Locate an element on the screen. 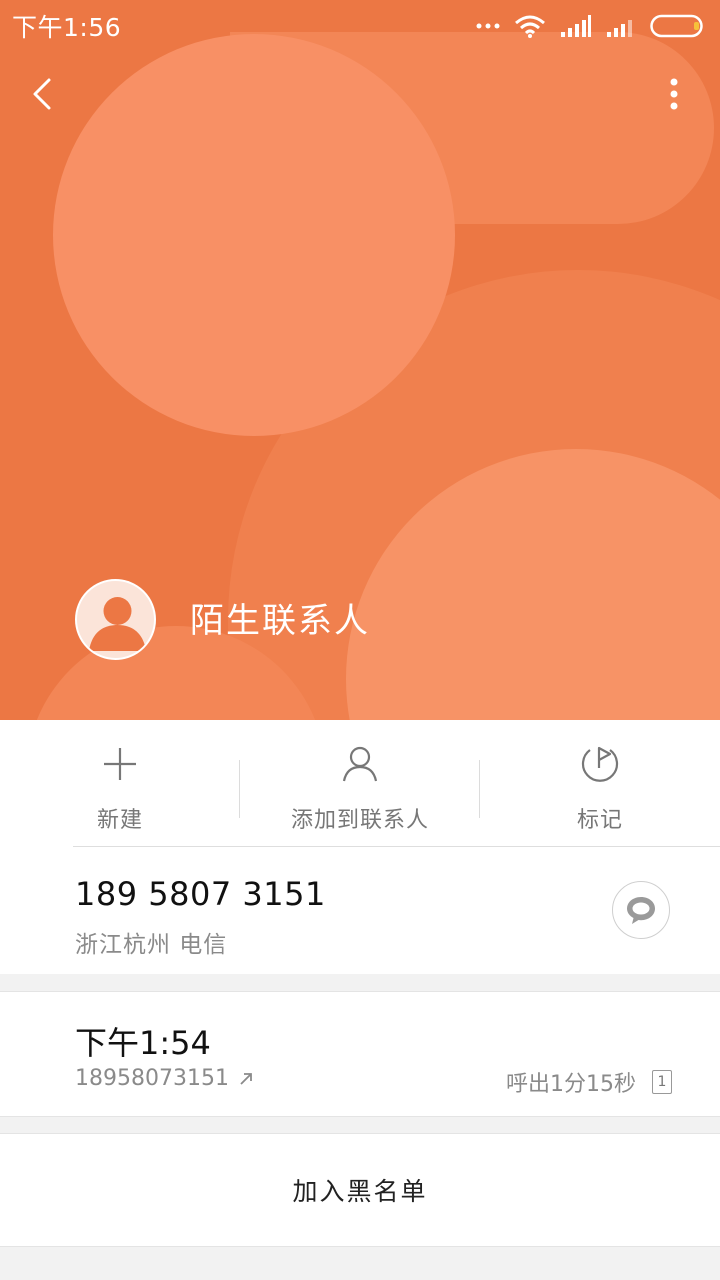 The height and width of the screenshot is (1280, 720). flag-icon is located at coordinates (600, 764).